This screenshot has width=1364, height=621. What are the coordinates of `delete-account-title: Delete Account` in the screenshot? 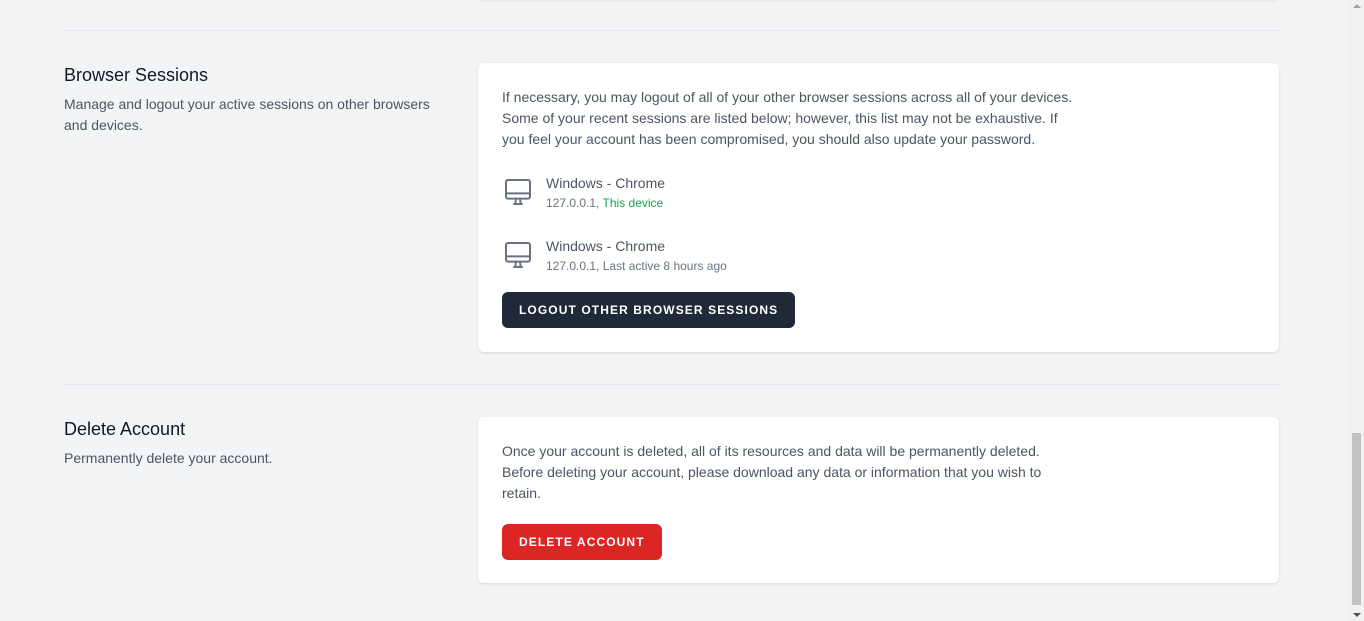 It's located at (125, 429).